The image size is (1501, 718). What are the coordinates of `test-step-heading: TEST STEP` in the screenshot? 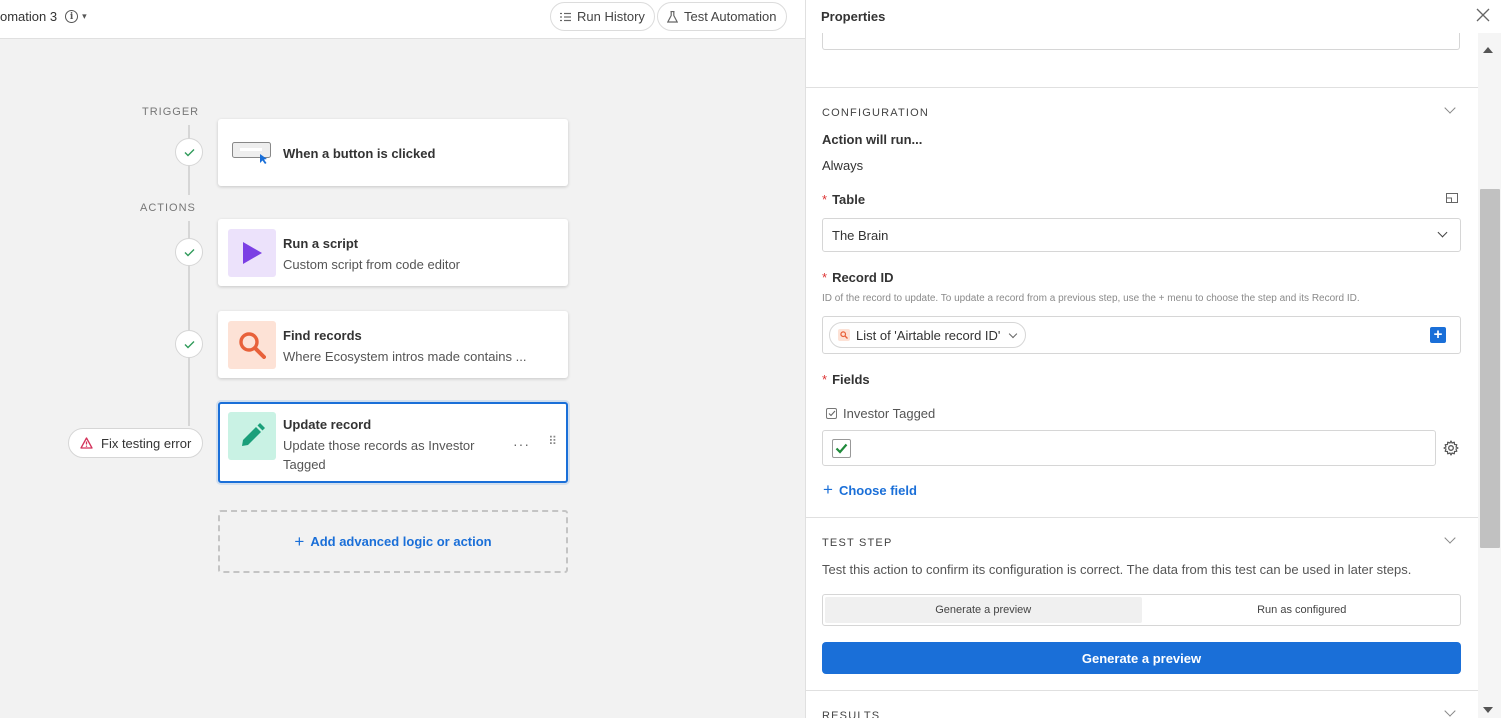 It's located at (857, 543).